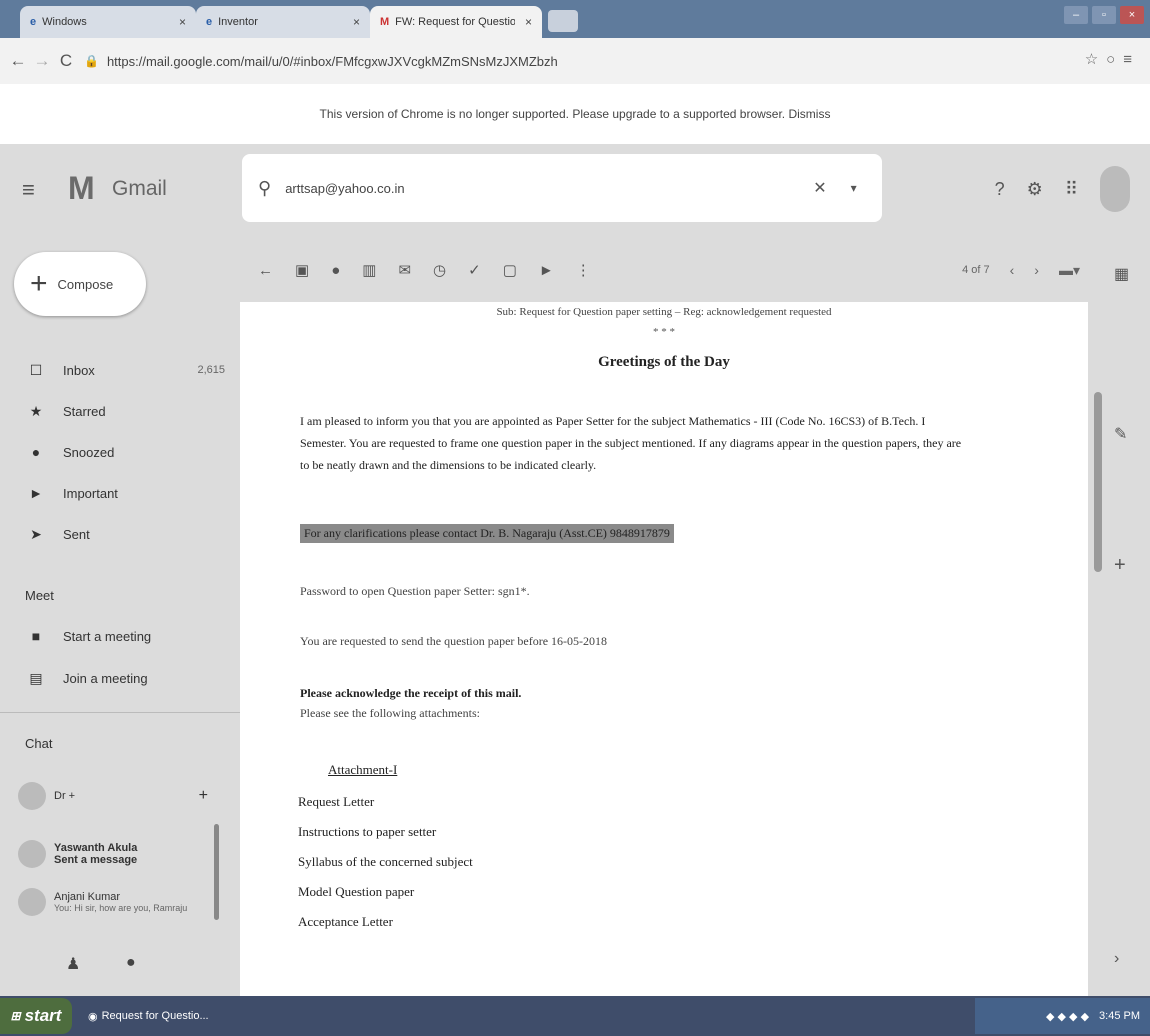  I want to click on nav-label: Start a meeting, so click(107, 636).